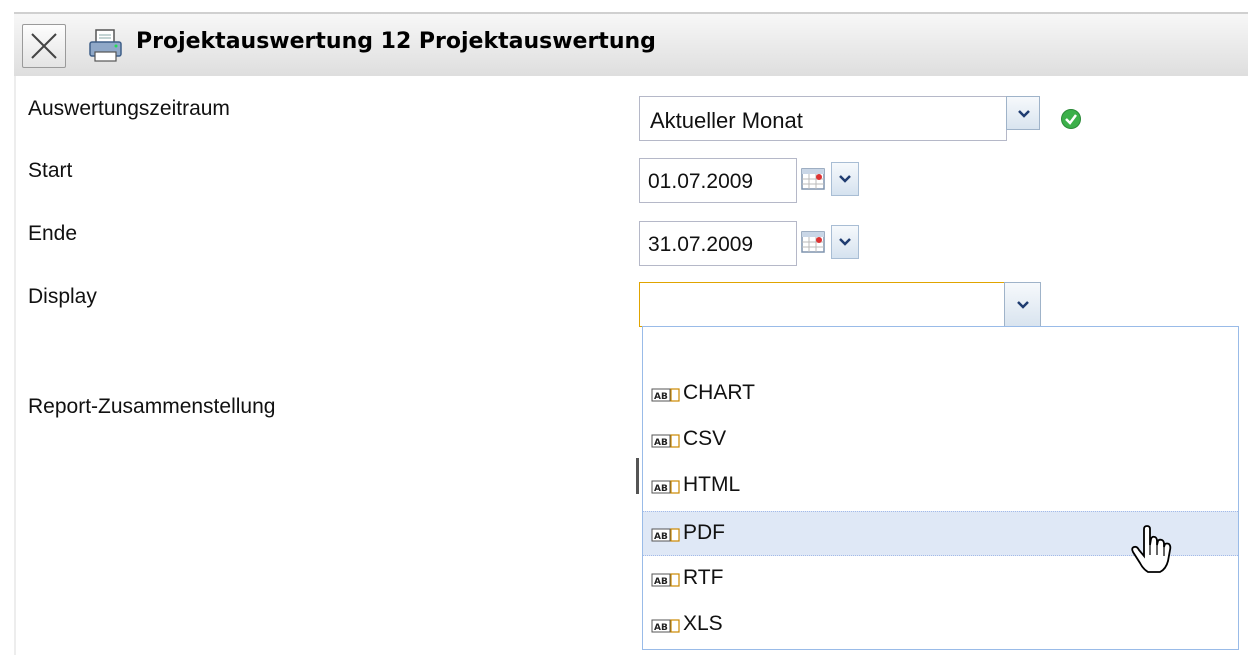  I want to click on start-date-field: 01.07.2009, so click(718, 180).